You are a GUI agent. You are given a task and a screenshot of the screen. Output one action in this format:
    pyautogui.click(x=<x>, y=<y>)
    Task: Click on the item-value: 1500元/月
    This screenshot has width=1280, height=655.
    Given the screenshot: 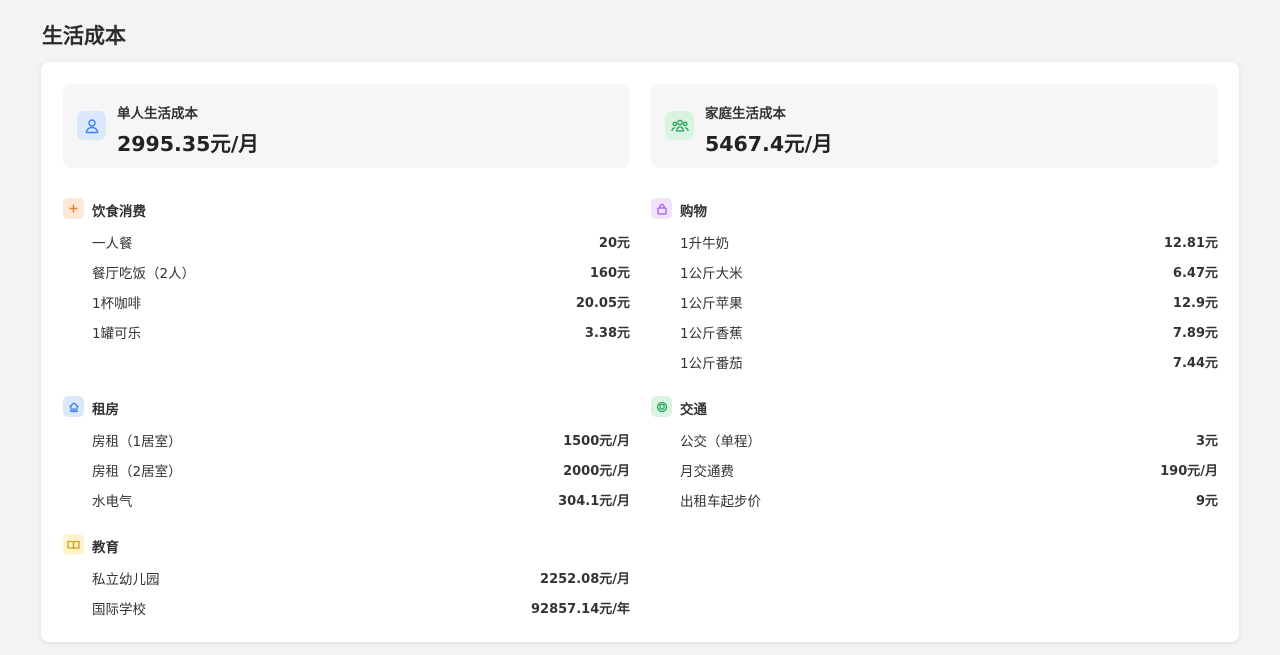 What is the action you would take?
    pyautogui.click(x=596, y=441)
    